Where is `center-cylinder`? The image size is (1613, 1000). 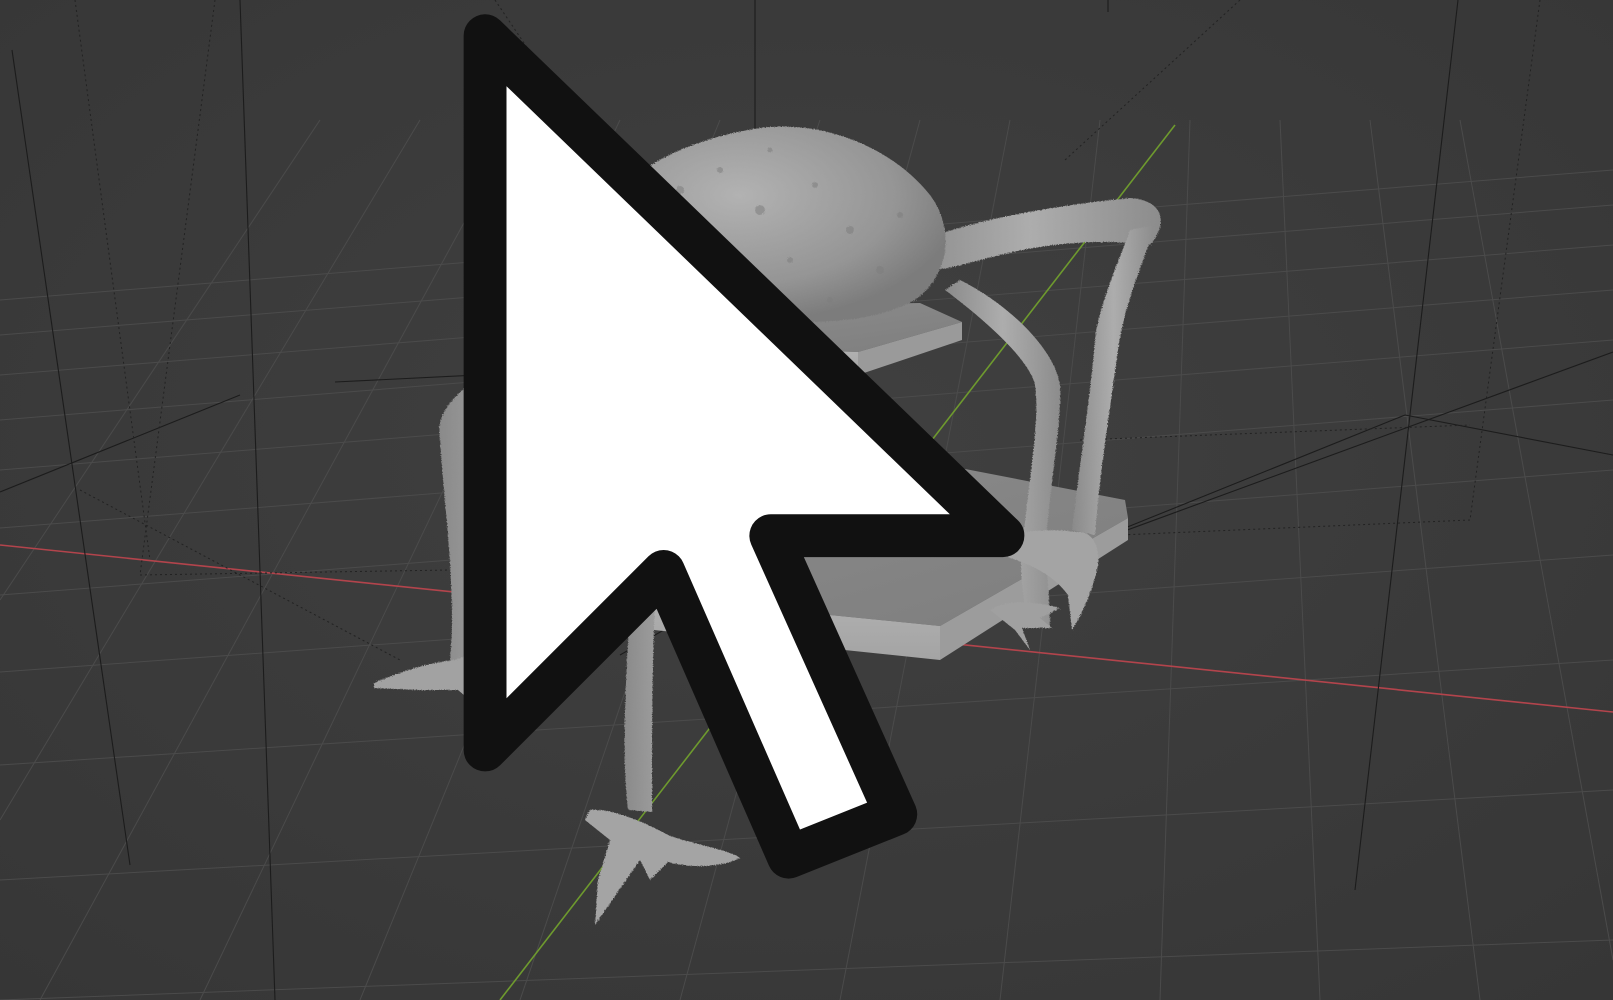 center-cylinder is located at coordinates (787, 443).